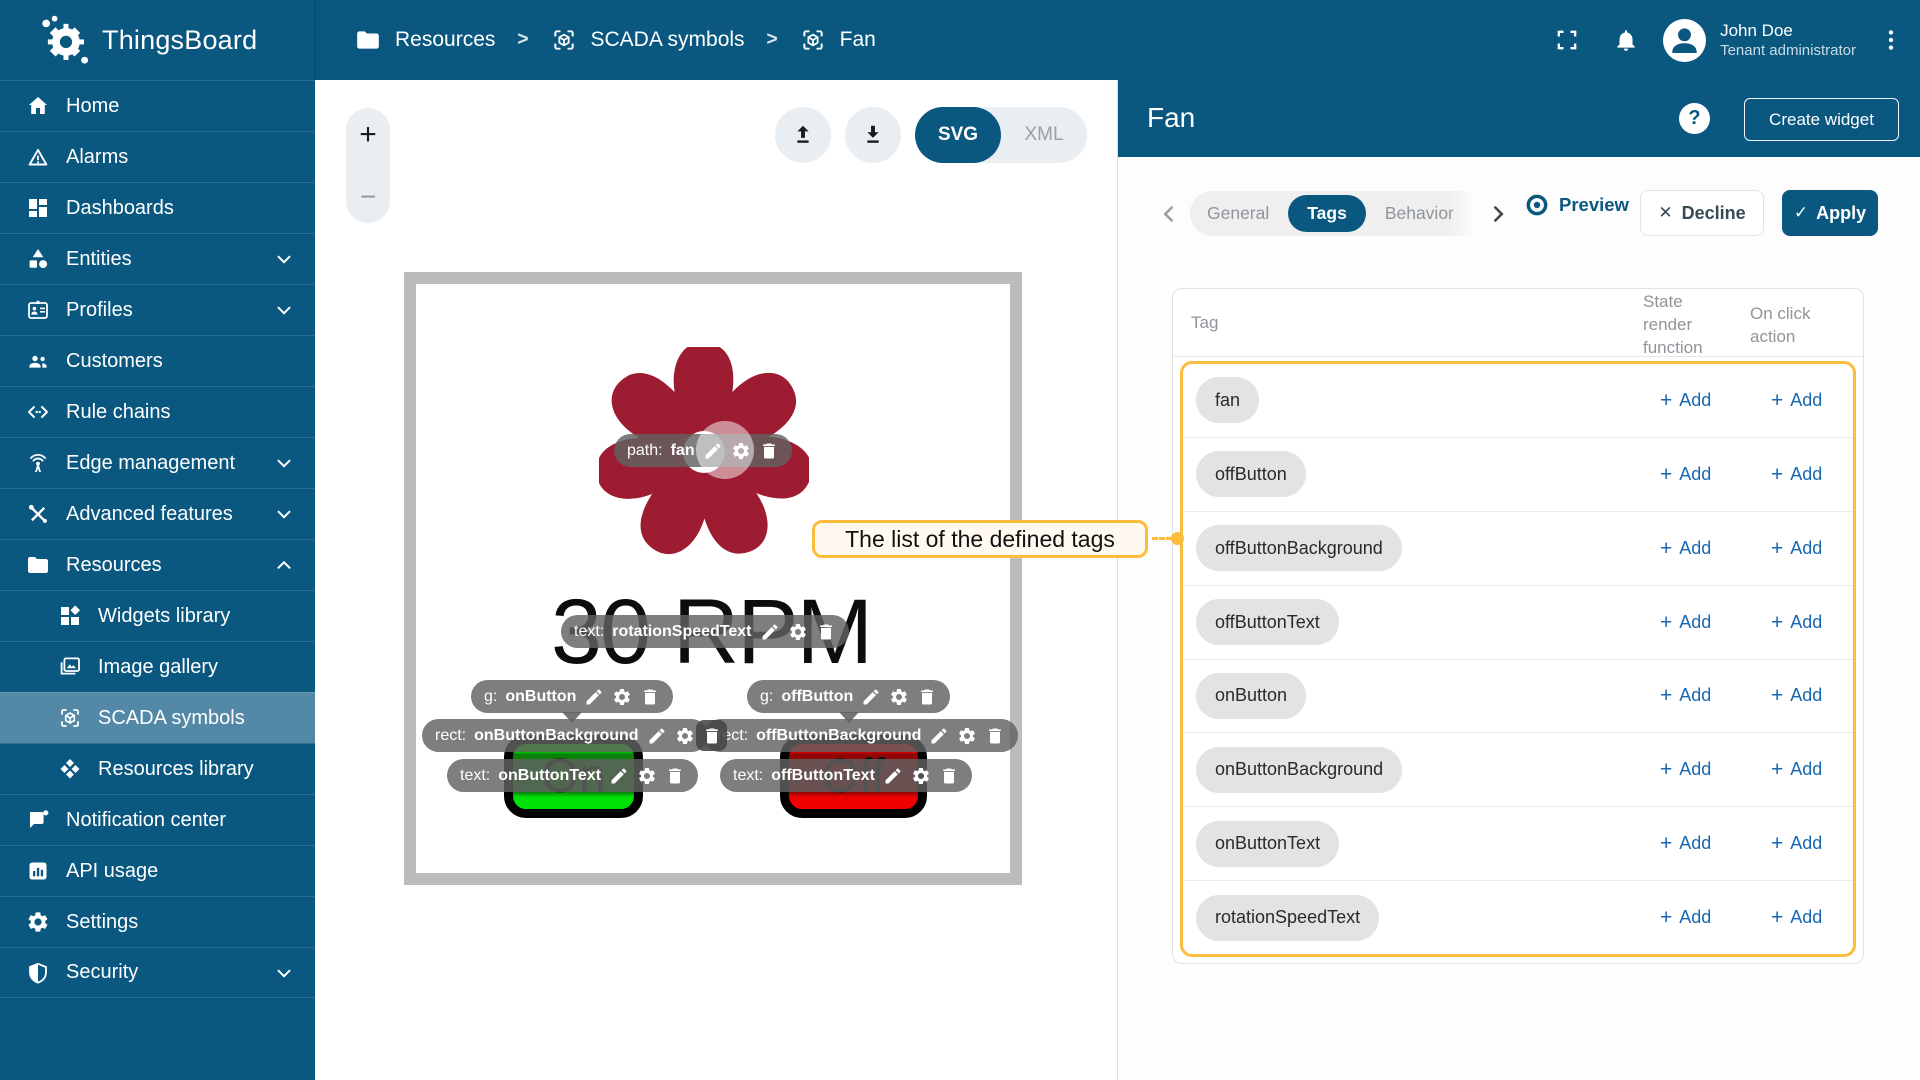  What do you see at coordinates (157, 717) in the screenshot?
I see `sidebar-item-scada-symbols: SCADA symbols` at bounding box center [157, 717].